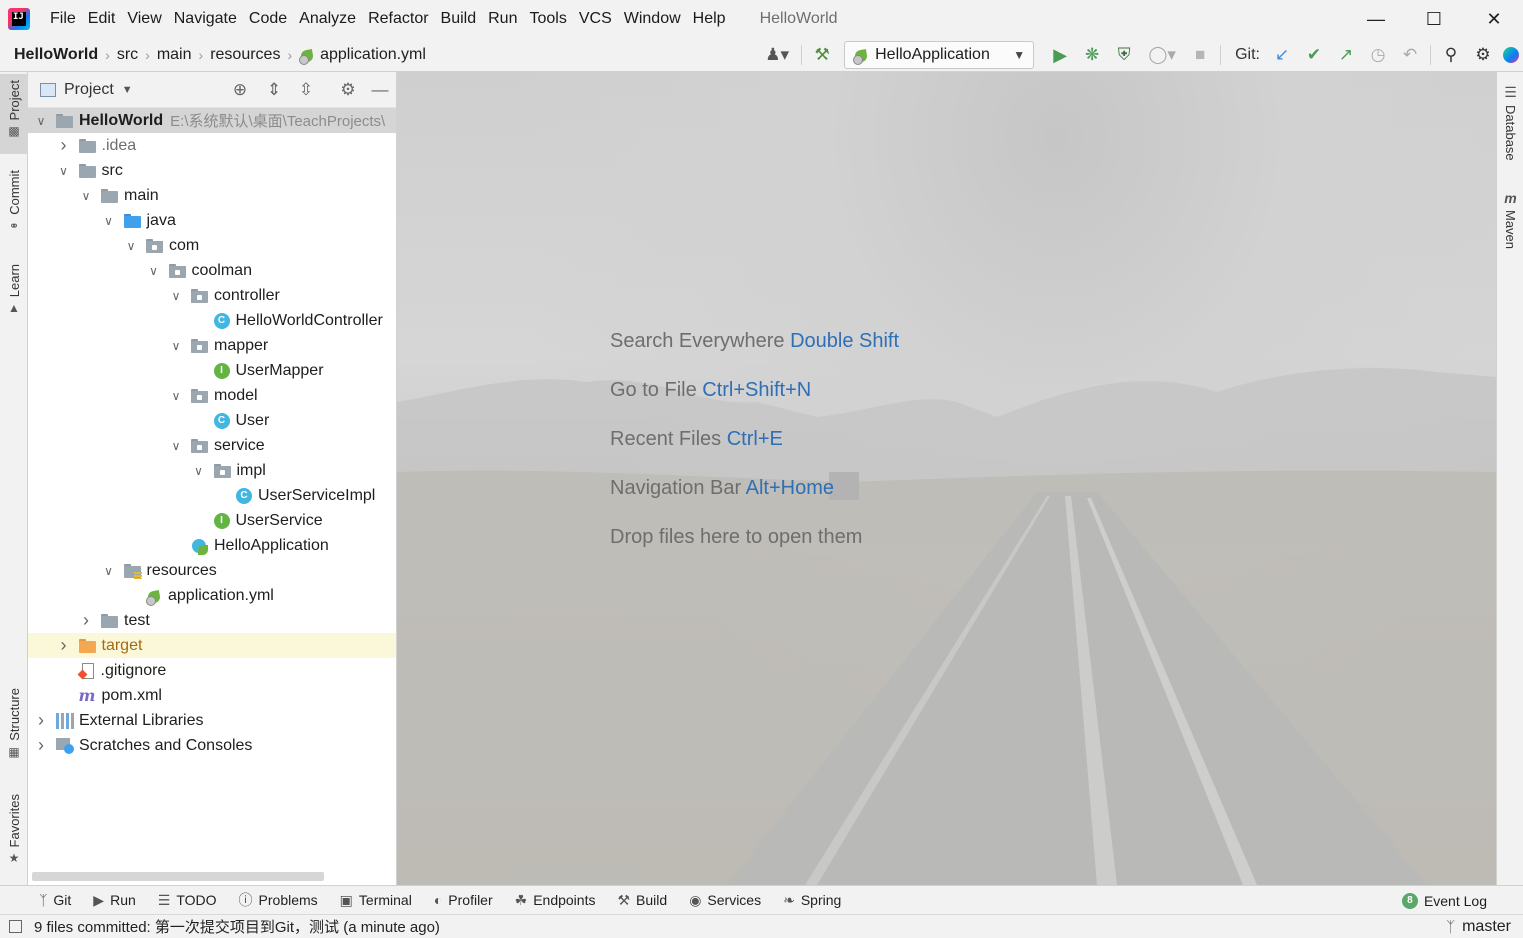 This screenshot has height=938, width=1523. What do you see at coordinates (14, 114) in the screenshot?
I see `tool-tab-project: Project ▩` at bounding box center [14, 114].